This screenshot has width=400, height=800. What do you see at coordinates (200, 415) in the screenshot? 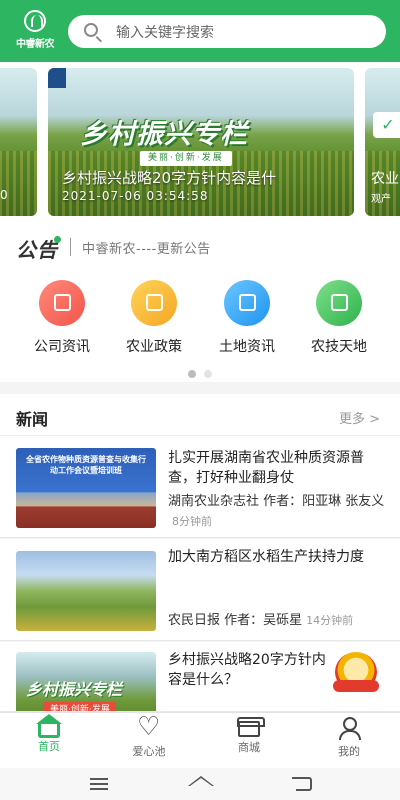
I see `news-section-header: 新闻 更多 >` at bounding box center [200, 415].